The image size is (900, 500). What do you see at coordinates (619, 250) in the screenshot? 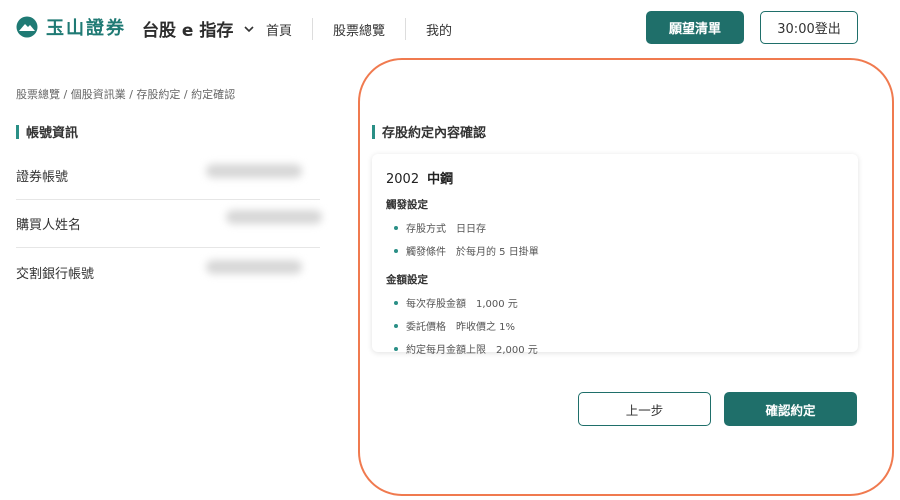
I see `trigger-item: 觸發條件 於每月的 5 日掛單` at bounding box center [619, 250].